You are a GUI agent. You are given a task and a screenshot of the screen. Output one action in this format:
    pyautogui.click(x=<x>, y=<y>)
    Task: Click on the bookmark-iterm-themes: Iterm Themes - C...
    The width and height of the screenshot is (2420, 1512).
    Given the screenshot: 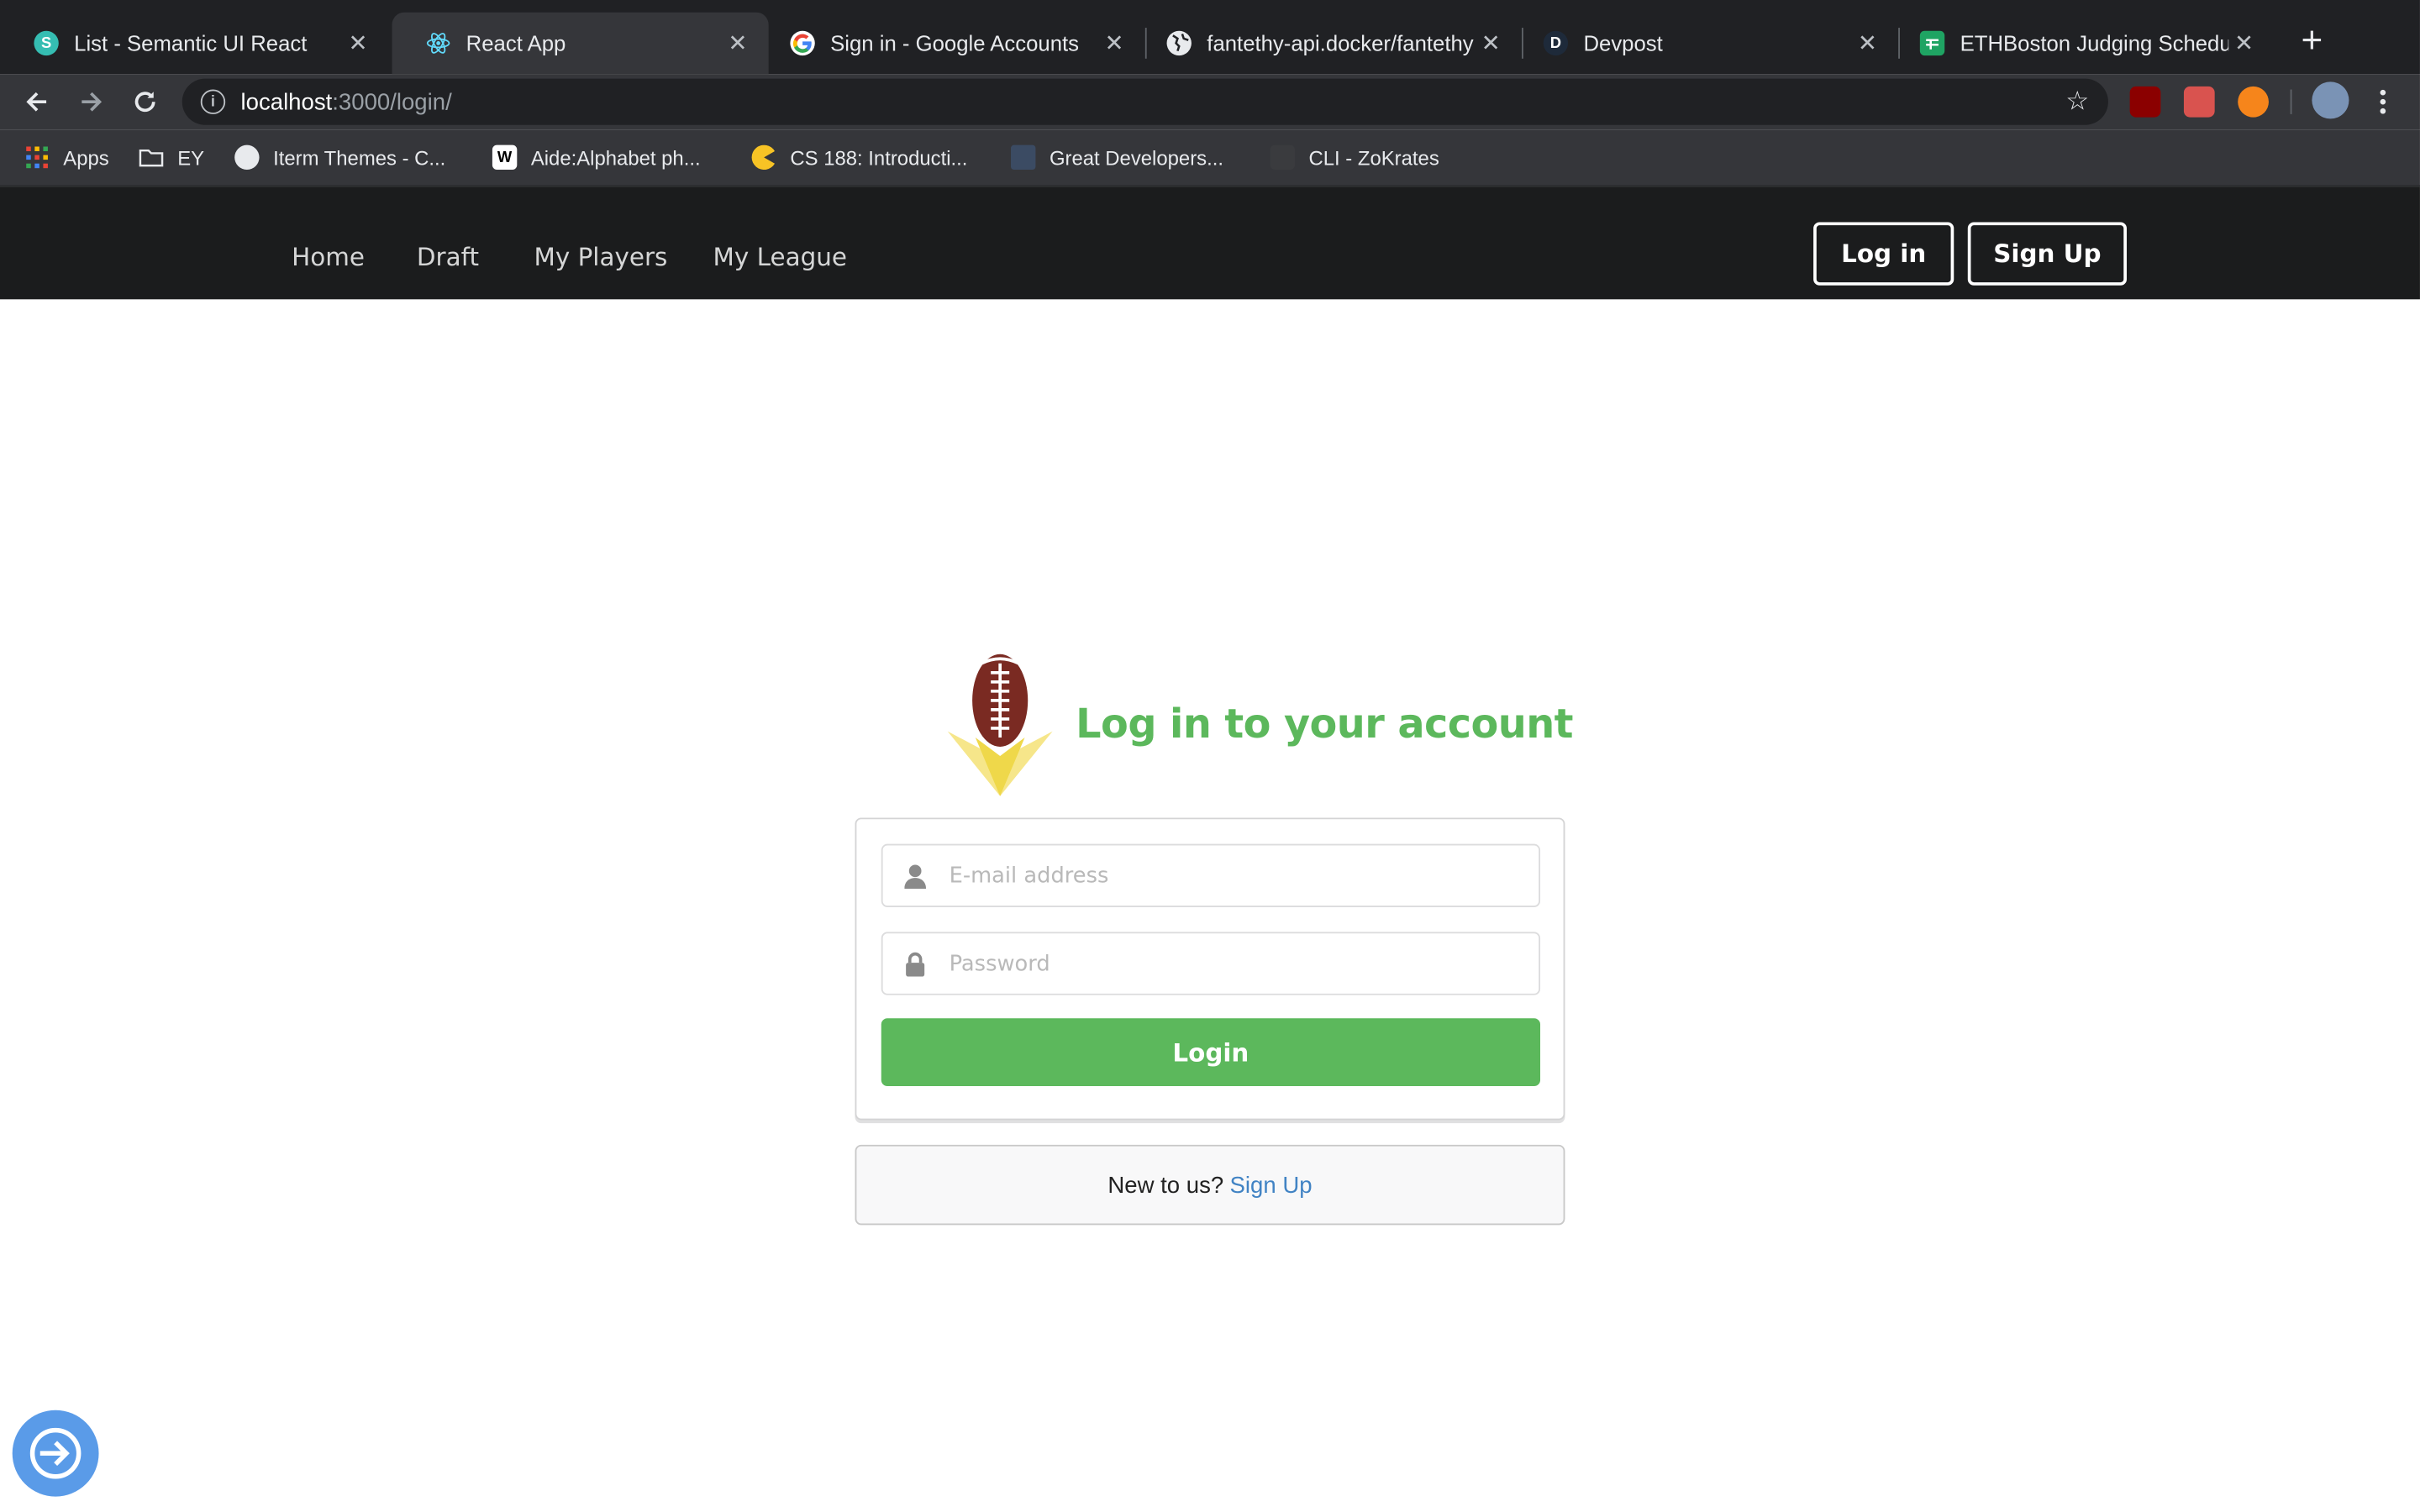 What is the action you would take?
    pyautogui.click(x=339, y=157)
    